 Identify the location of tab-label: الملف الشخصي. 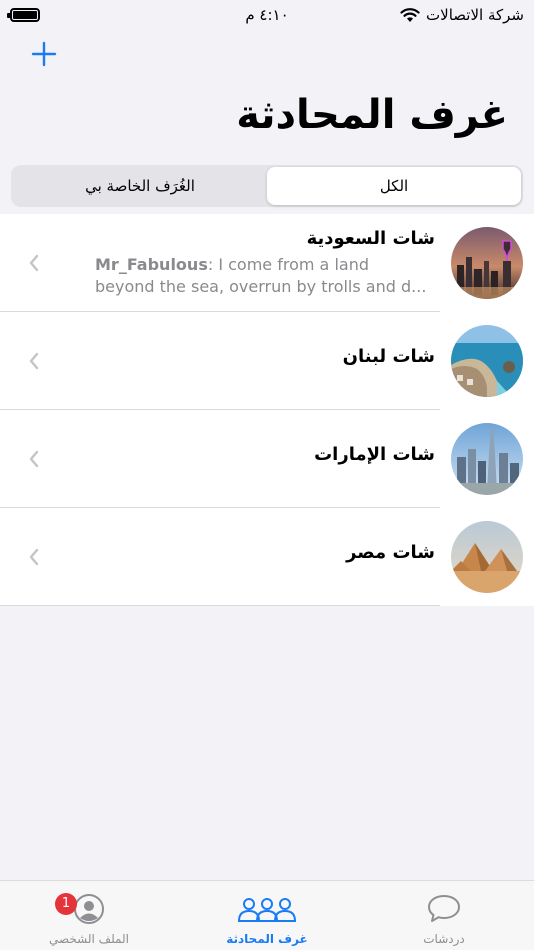
(89, 939).